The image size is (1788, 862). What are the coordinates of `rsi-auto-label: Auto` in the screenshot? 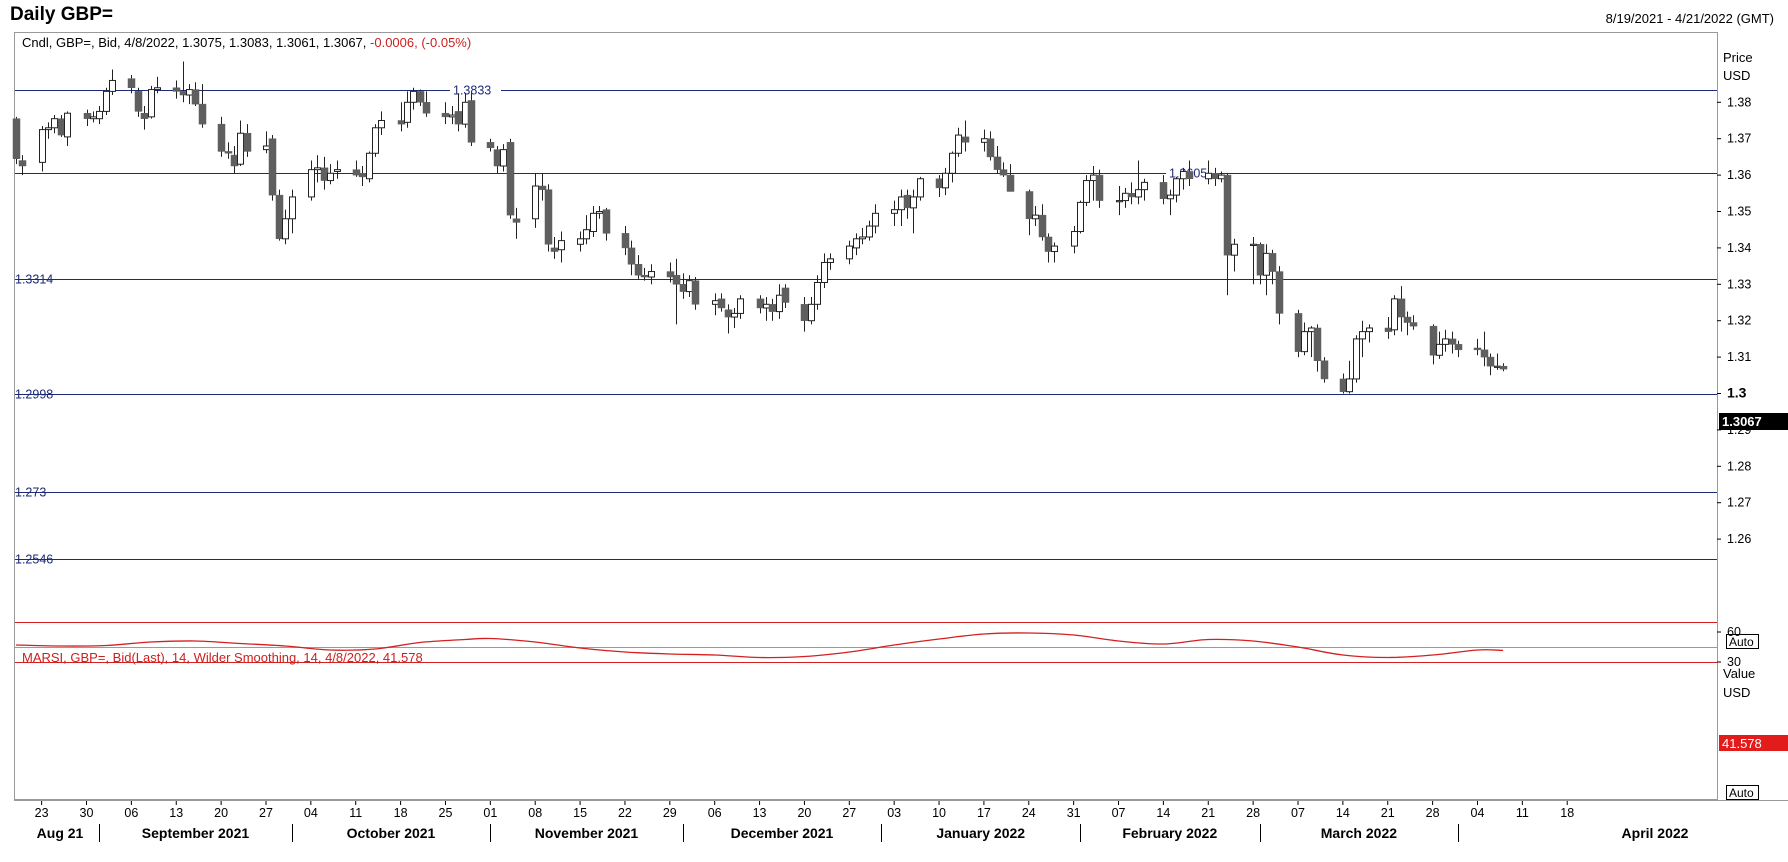 It's located at (1741, 793).